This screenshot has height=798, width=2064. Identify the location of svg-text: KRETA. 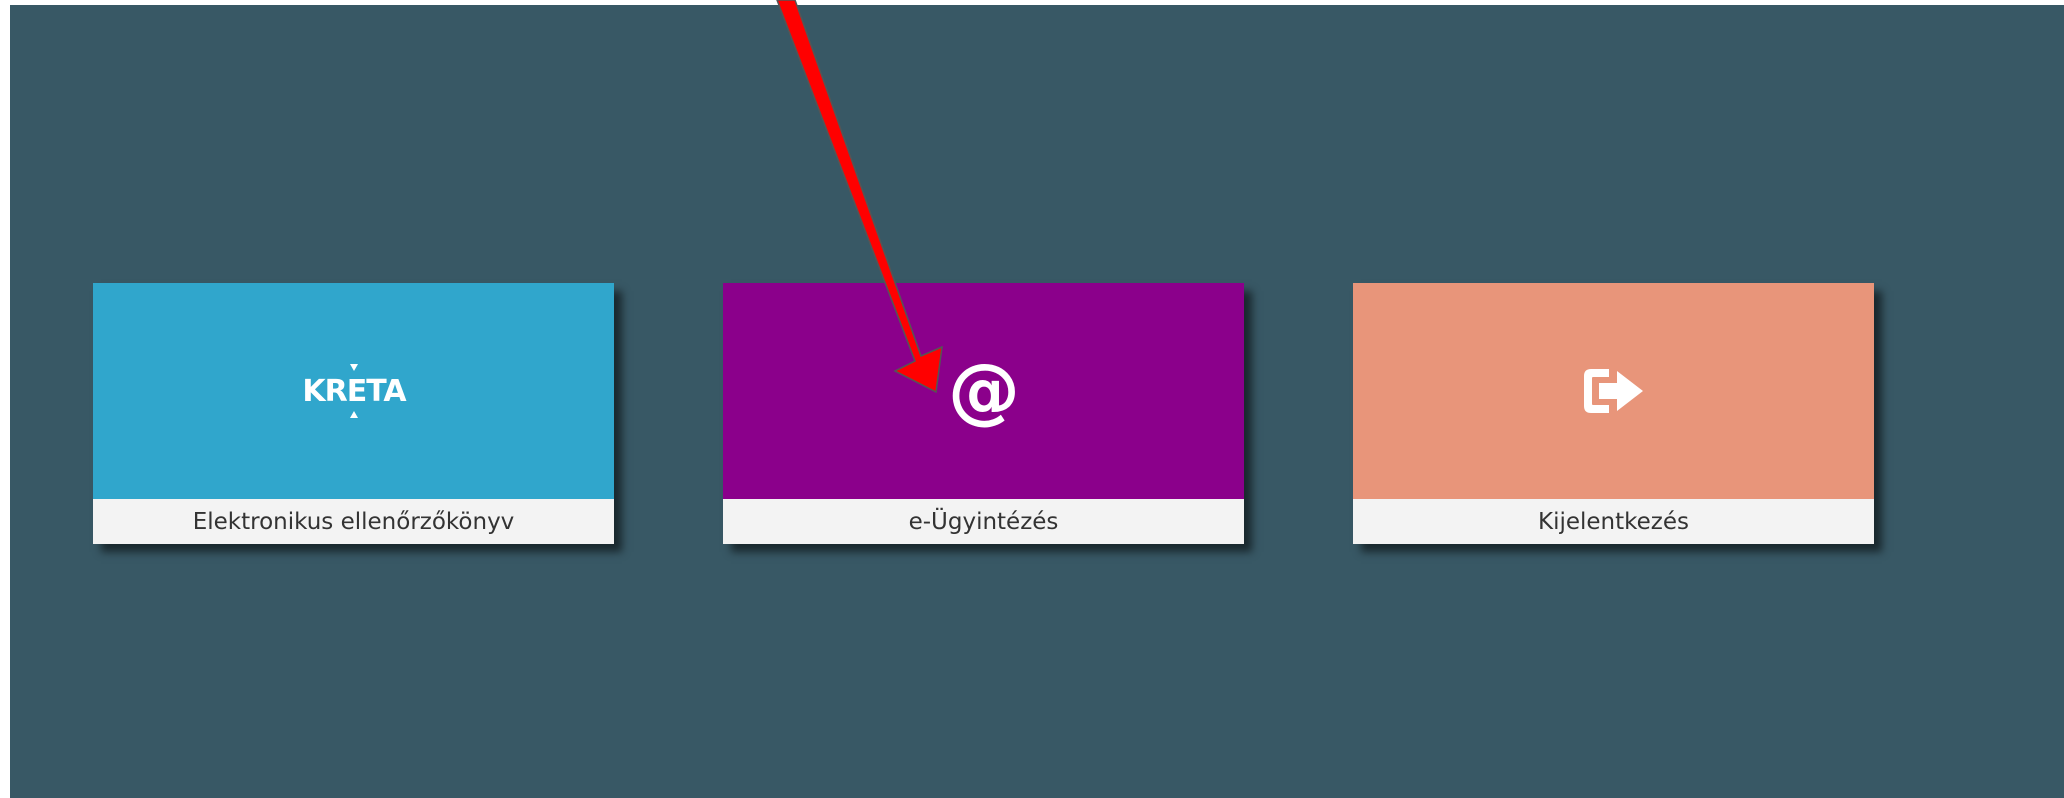
(354, 391).